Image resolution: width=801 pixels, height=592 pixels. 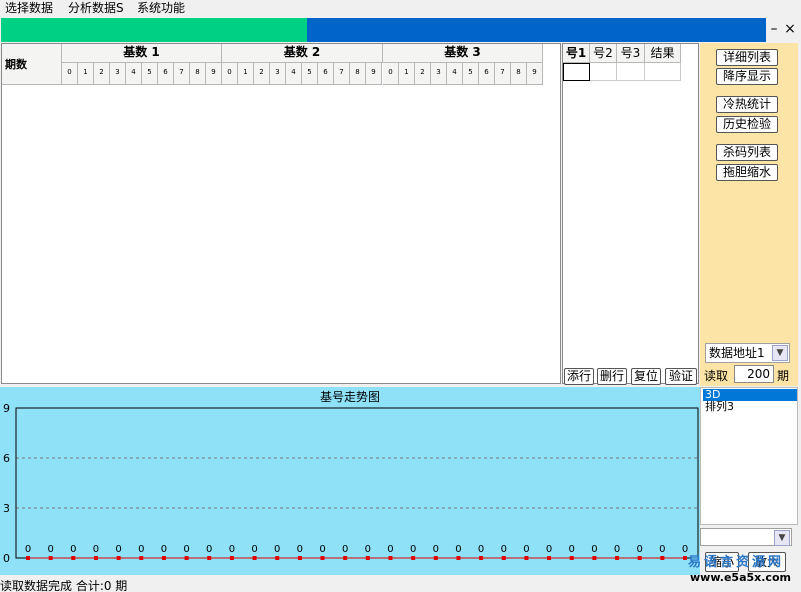 What do you see at coordinates (294, 74) in the screenshot?
I see `digit-header-2-4: 4` at bounding box center [294, 74].